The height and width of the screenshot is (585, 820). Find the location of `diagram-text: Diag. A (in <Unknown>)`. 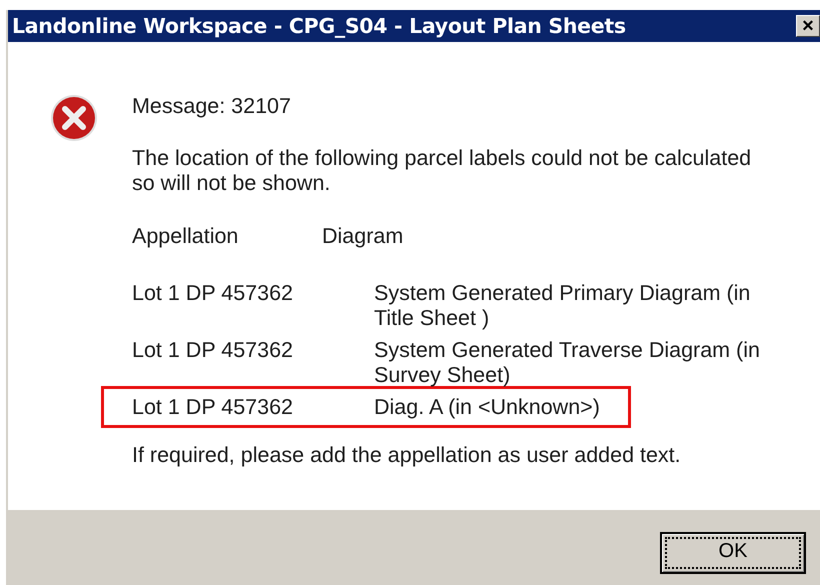

diagram-text: Diag. A (in <Unknown>) is located at coordinates (487, 407).